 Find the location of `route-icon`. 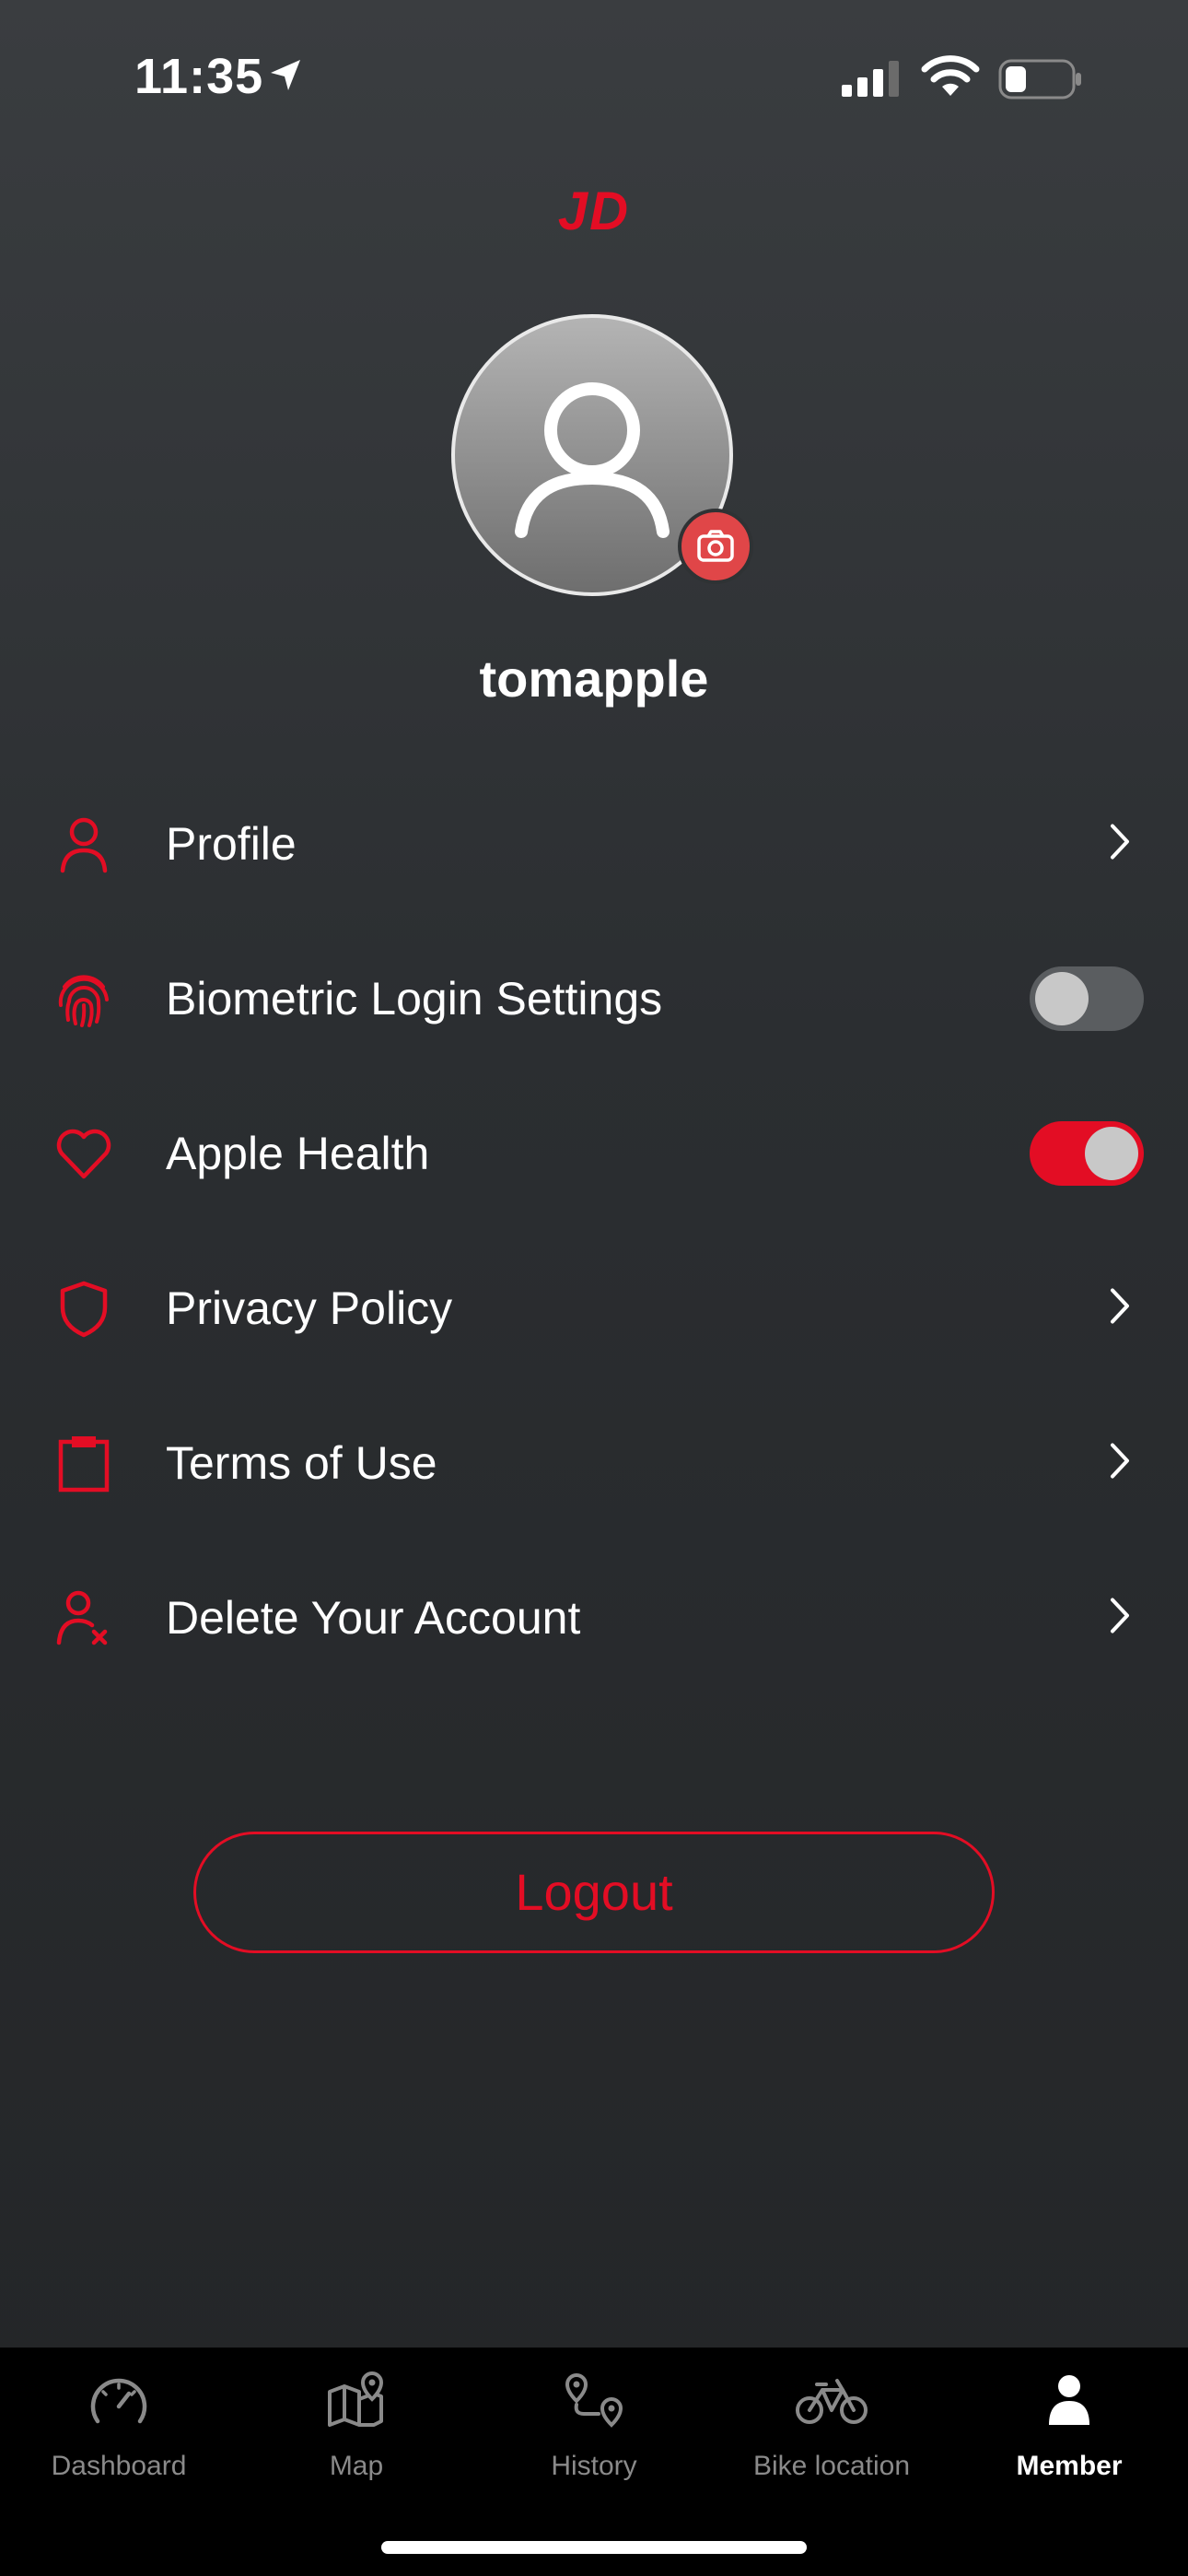

route-icon is located at coordinates (594, 2403).